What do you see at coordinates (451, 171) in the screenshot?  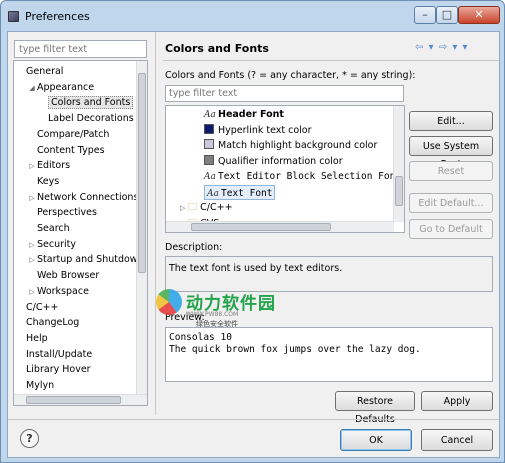 I see `reset-button: Reset` at bounding box center [451, 171].